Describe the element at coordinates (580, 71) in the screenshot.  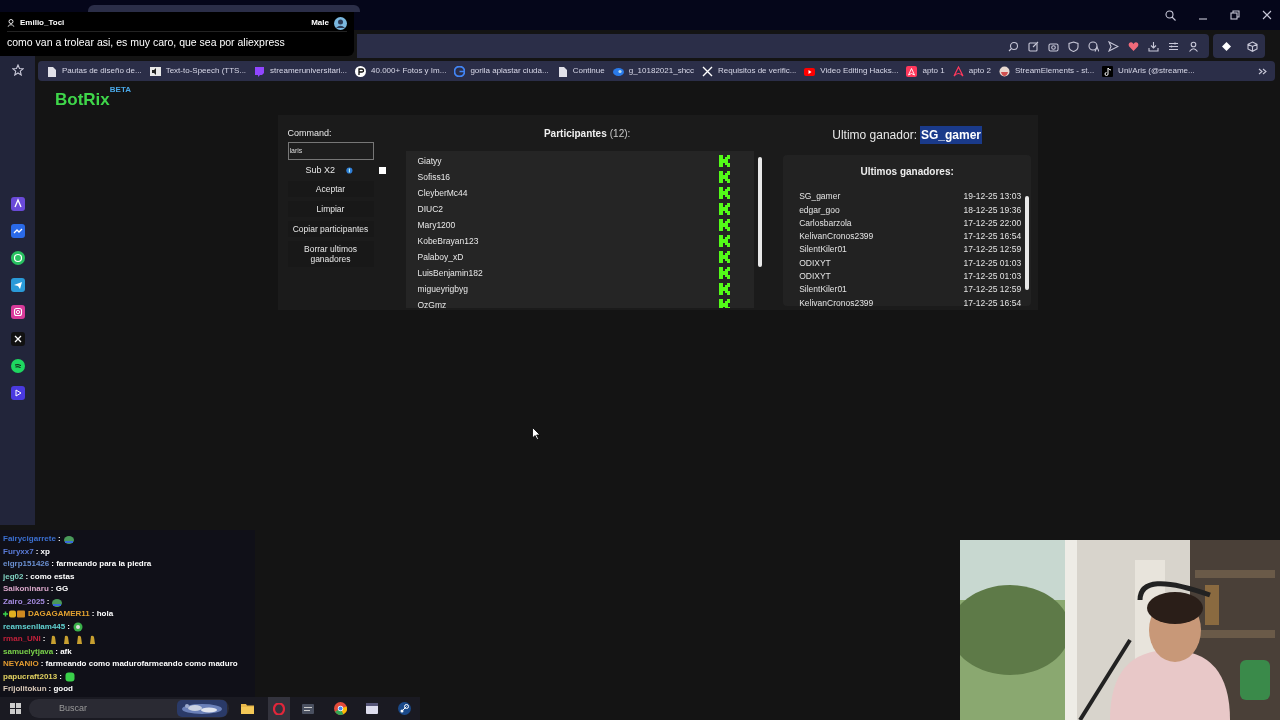
I see `bookmark: Continue` at that location.